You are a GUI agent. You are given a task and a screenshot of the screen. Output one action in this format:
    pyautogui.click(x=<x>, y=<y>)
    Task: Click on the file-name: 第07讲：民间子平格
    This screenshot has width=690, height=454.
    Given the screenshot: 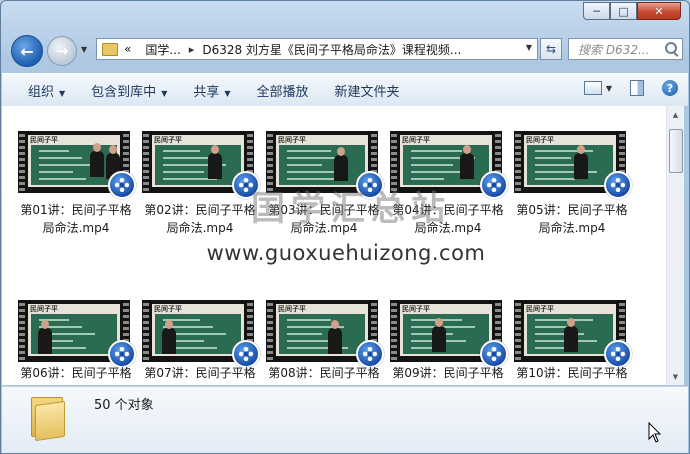 What is the action you would take?
    pyautogui.click(x=200, y=373)
    